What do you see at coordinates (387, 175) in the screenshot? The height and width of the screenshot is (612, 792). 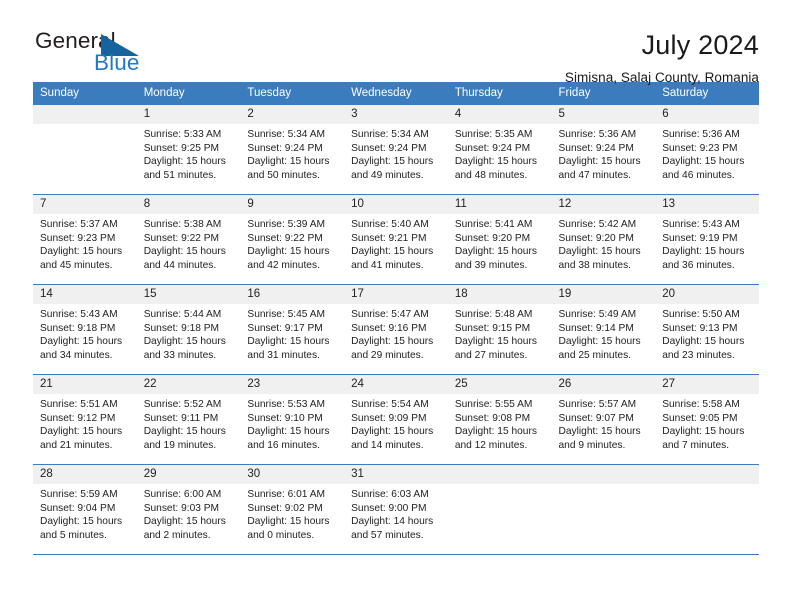 I see `daylight-line: and 49 minutes.` at bounding box center [387, 175].